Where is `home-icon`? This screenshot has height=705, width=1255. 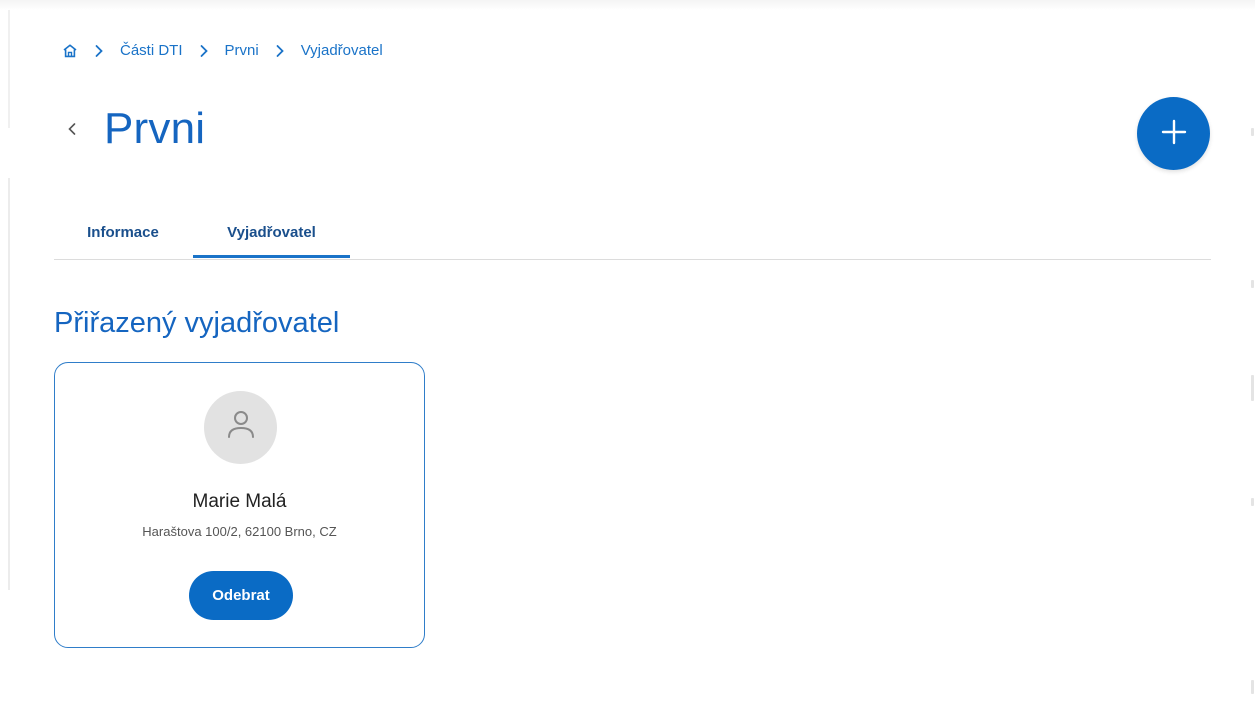
home-icon is located at coordinates (70, 51).